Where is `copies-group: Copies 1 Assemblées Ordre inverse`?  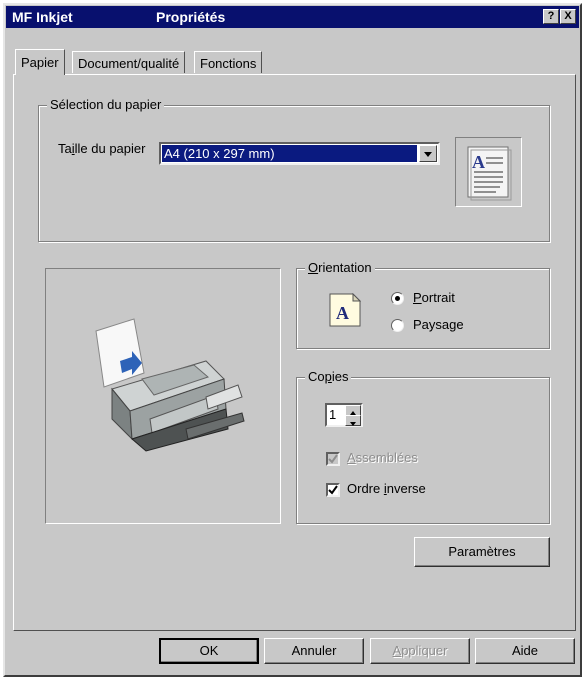
copies-group: Copies 1 Assemblées Ordre inverse is located at coordinates (423, 446).